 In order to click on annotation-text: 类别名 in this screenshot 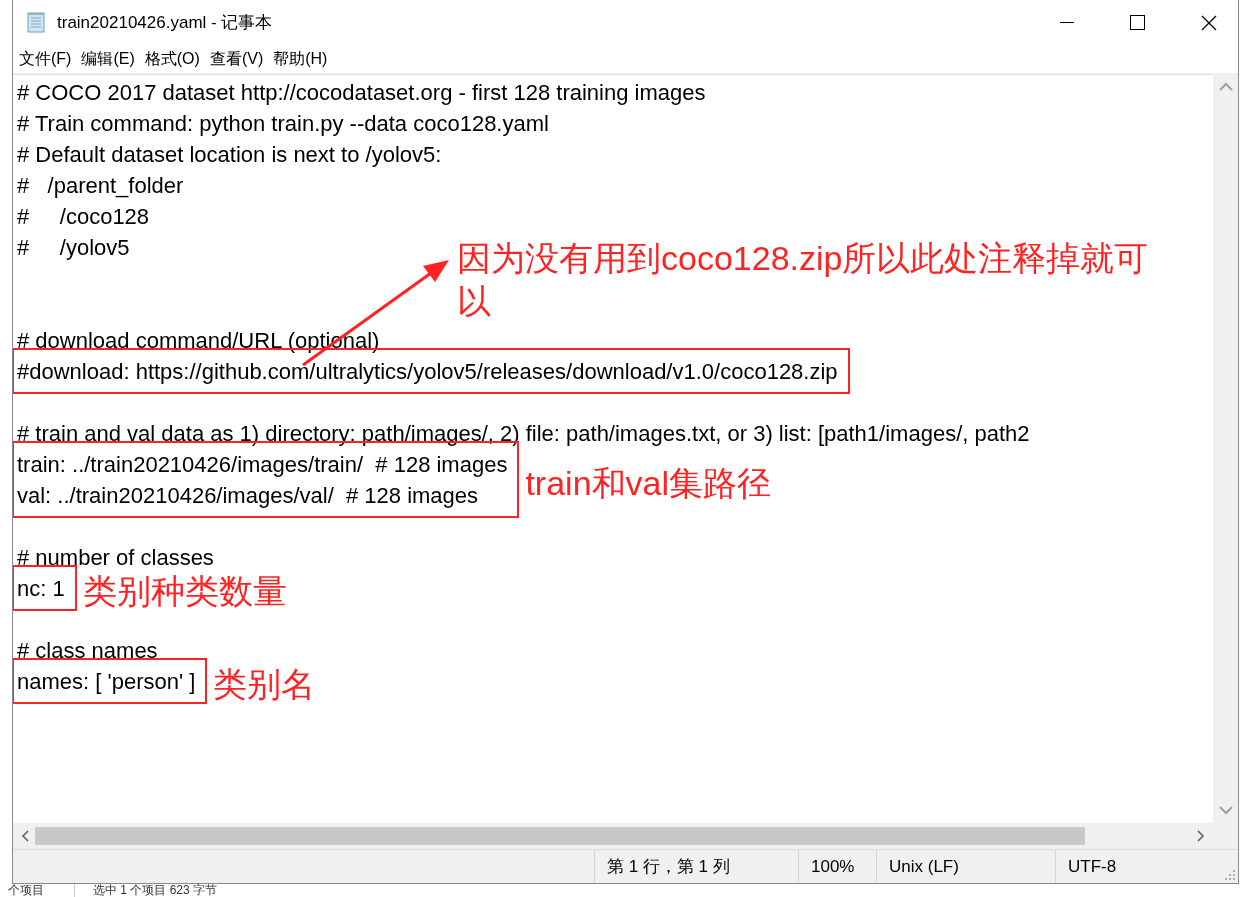, I will do `click(264, 684)`.